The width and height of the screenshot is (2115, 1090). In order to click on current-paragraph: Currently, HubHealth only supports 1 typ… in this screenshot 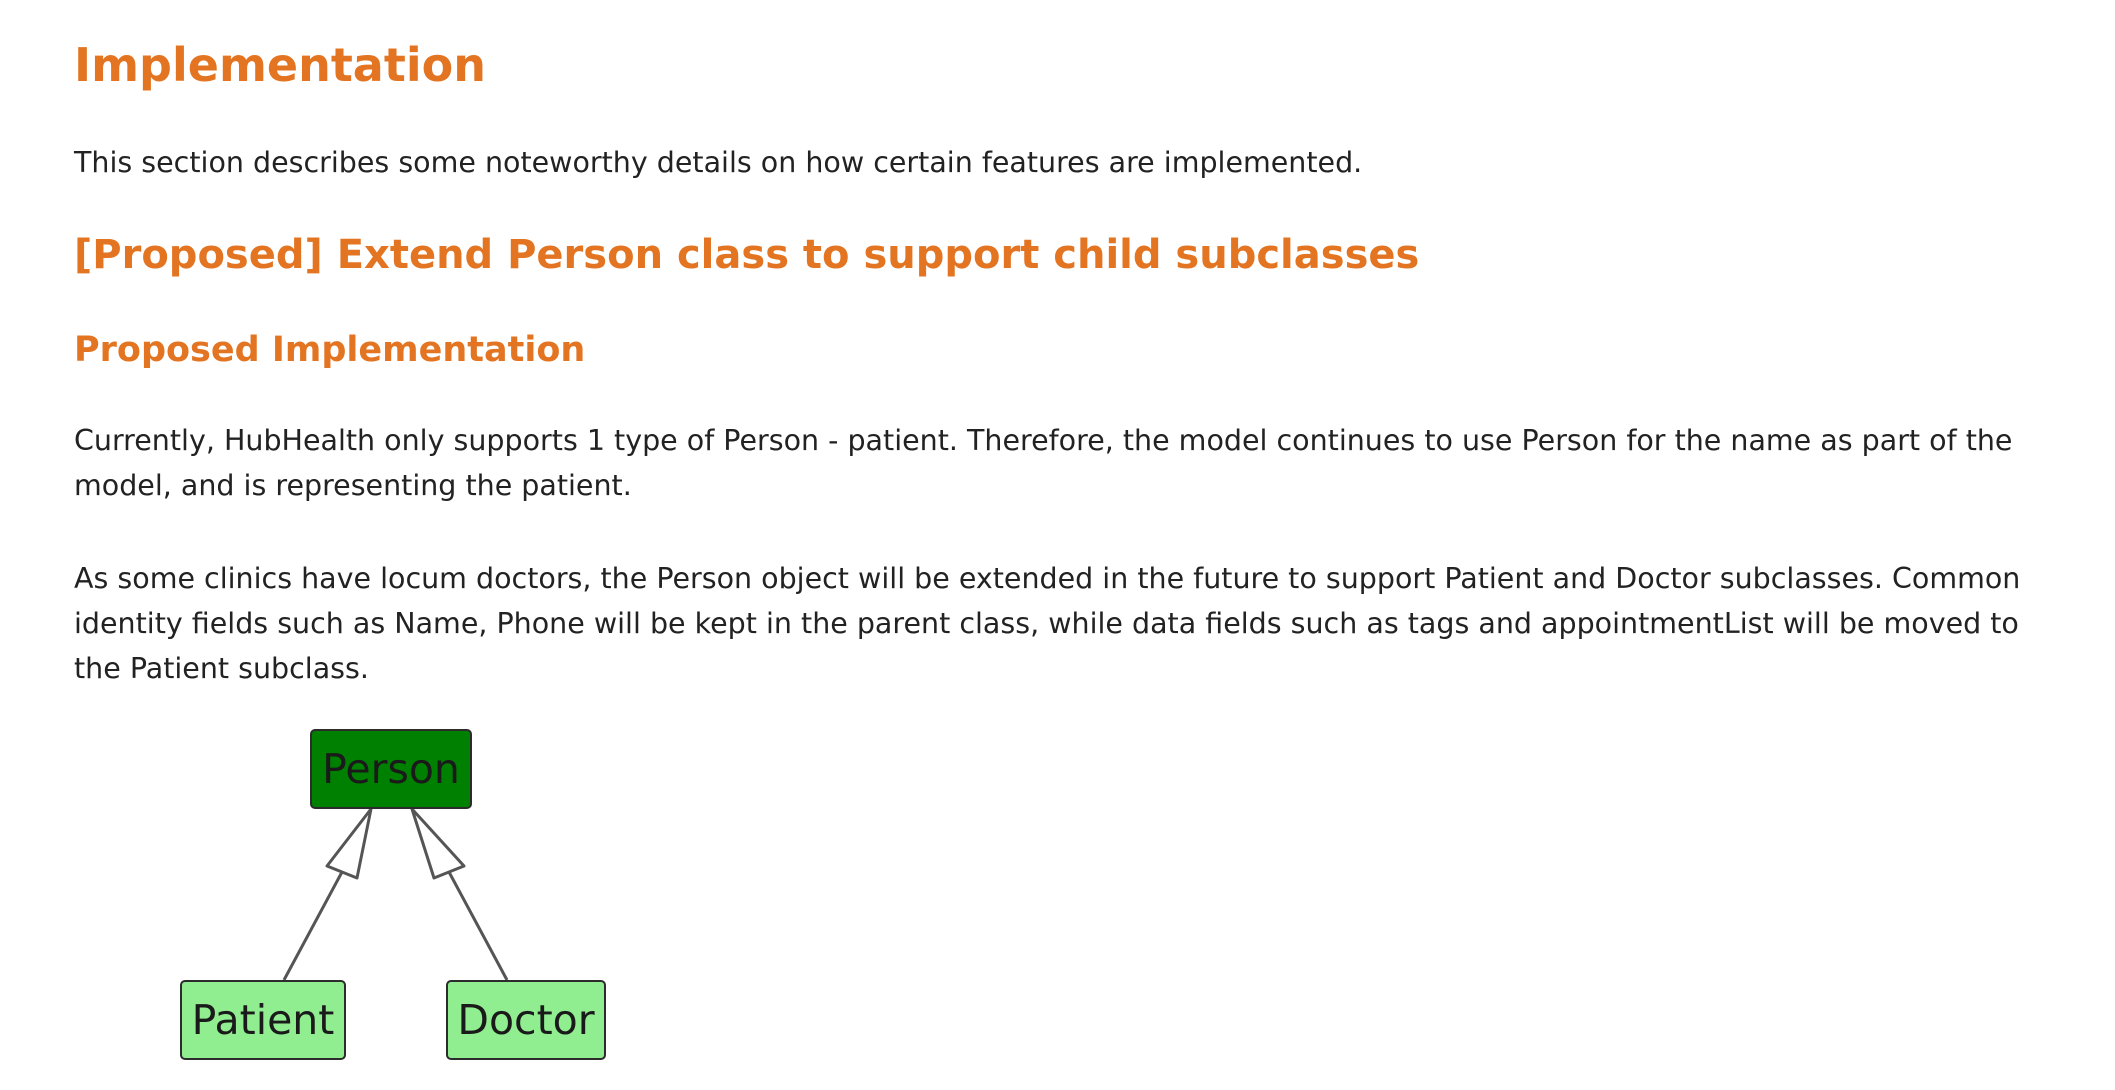, I will do `click(1043, 463)`.